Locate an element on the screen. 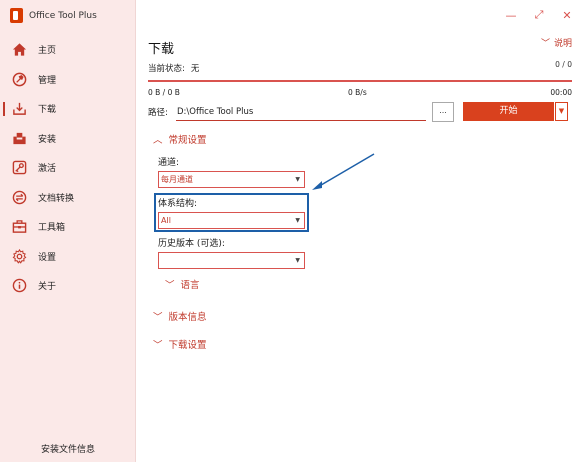 Image resolution: width=580 pixels, height=462 pixels. status-value: 无 is located at coordinates (195, 69).